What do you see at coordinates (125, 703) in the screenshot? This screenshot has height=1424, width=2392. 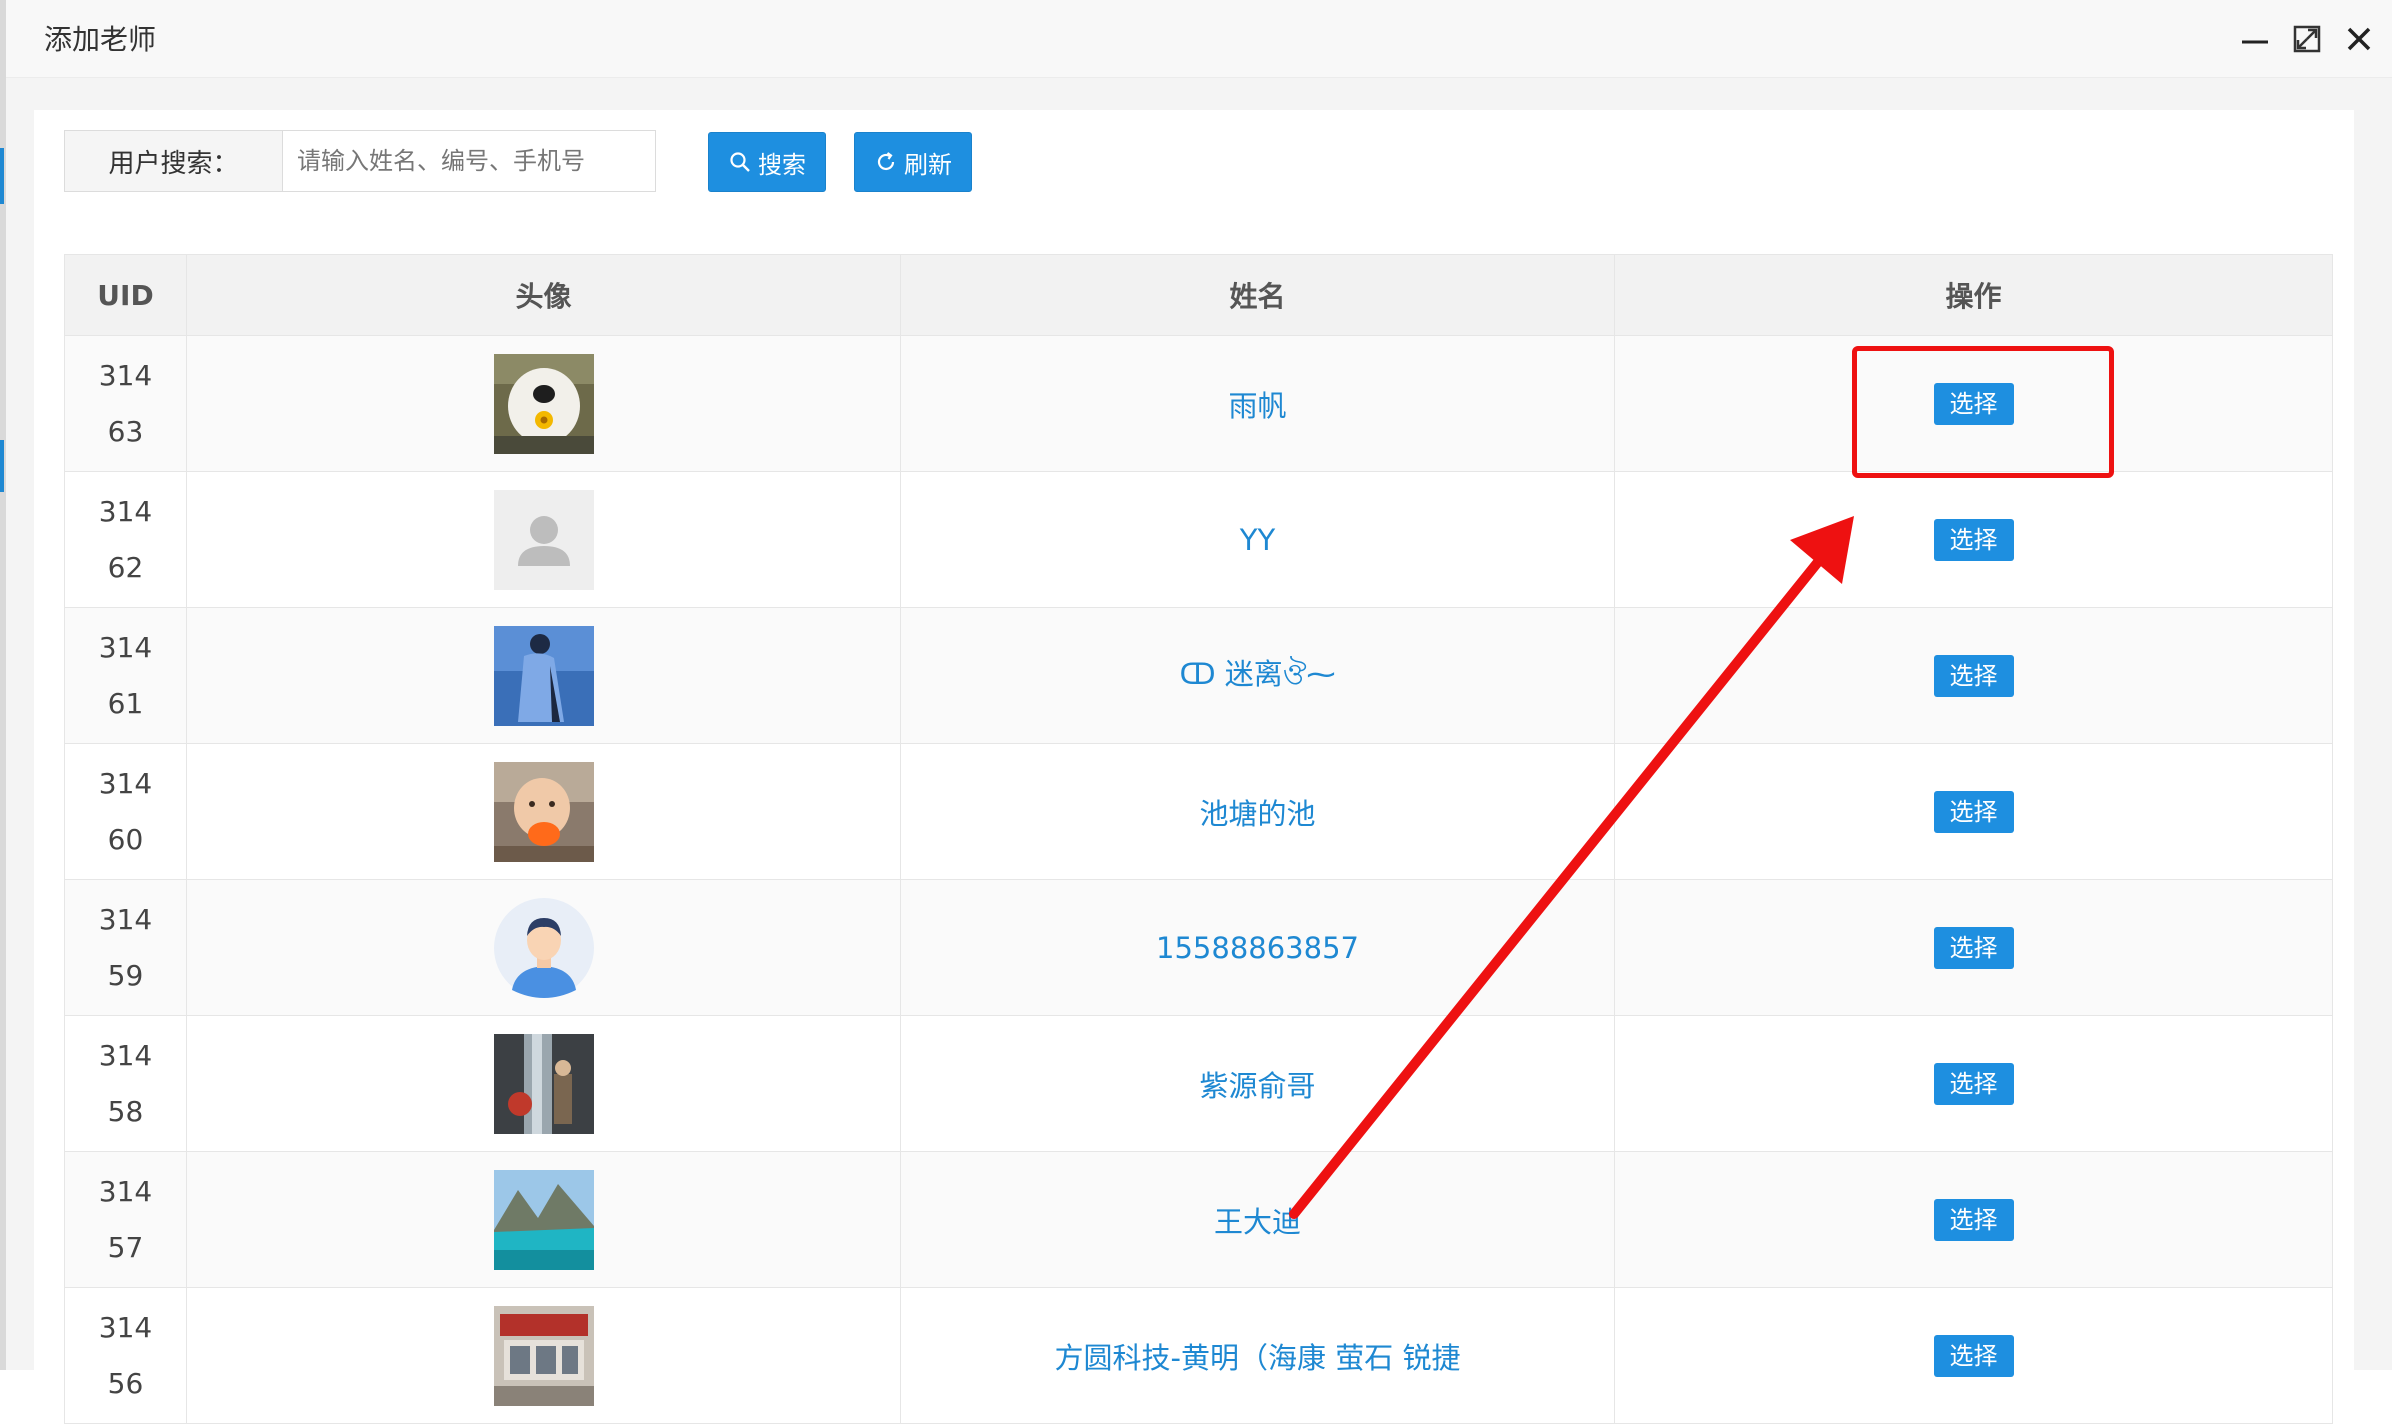 I see `uid-part: 61` at bounding box center [125, 703].